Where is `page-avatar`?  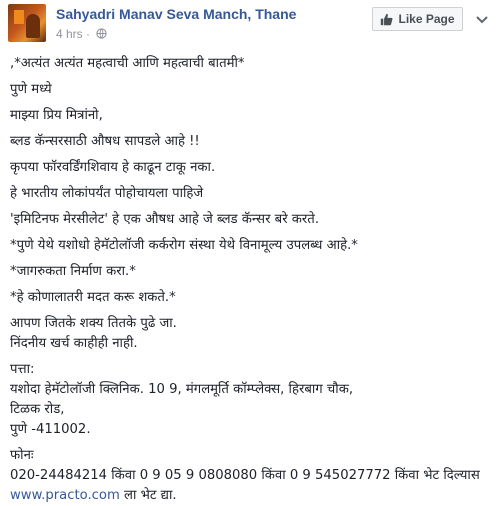 page-avatar is located at coordinates (27, 23).